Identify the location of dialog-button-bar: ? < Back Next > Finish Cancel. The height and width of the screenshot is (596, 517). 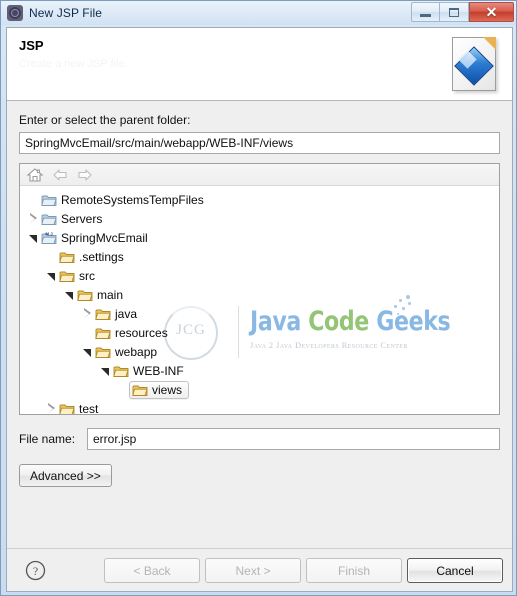
(259, 569).